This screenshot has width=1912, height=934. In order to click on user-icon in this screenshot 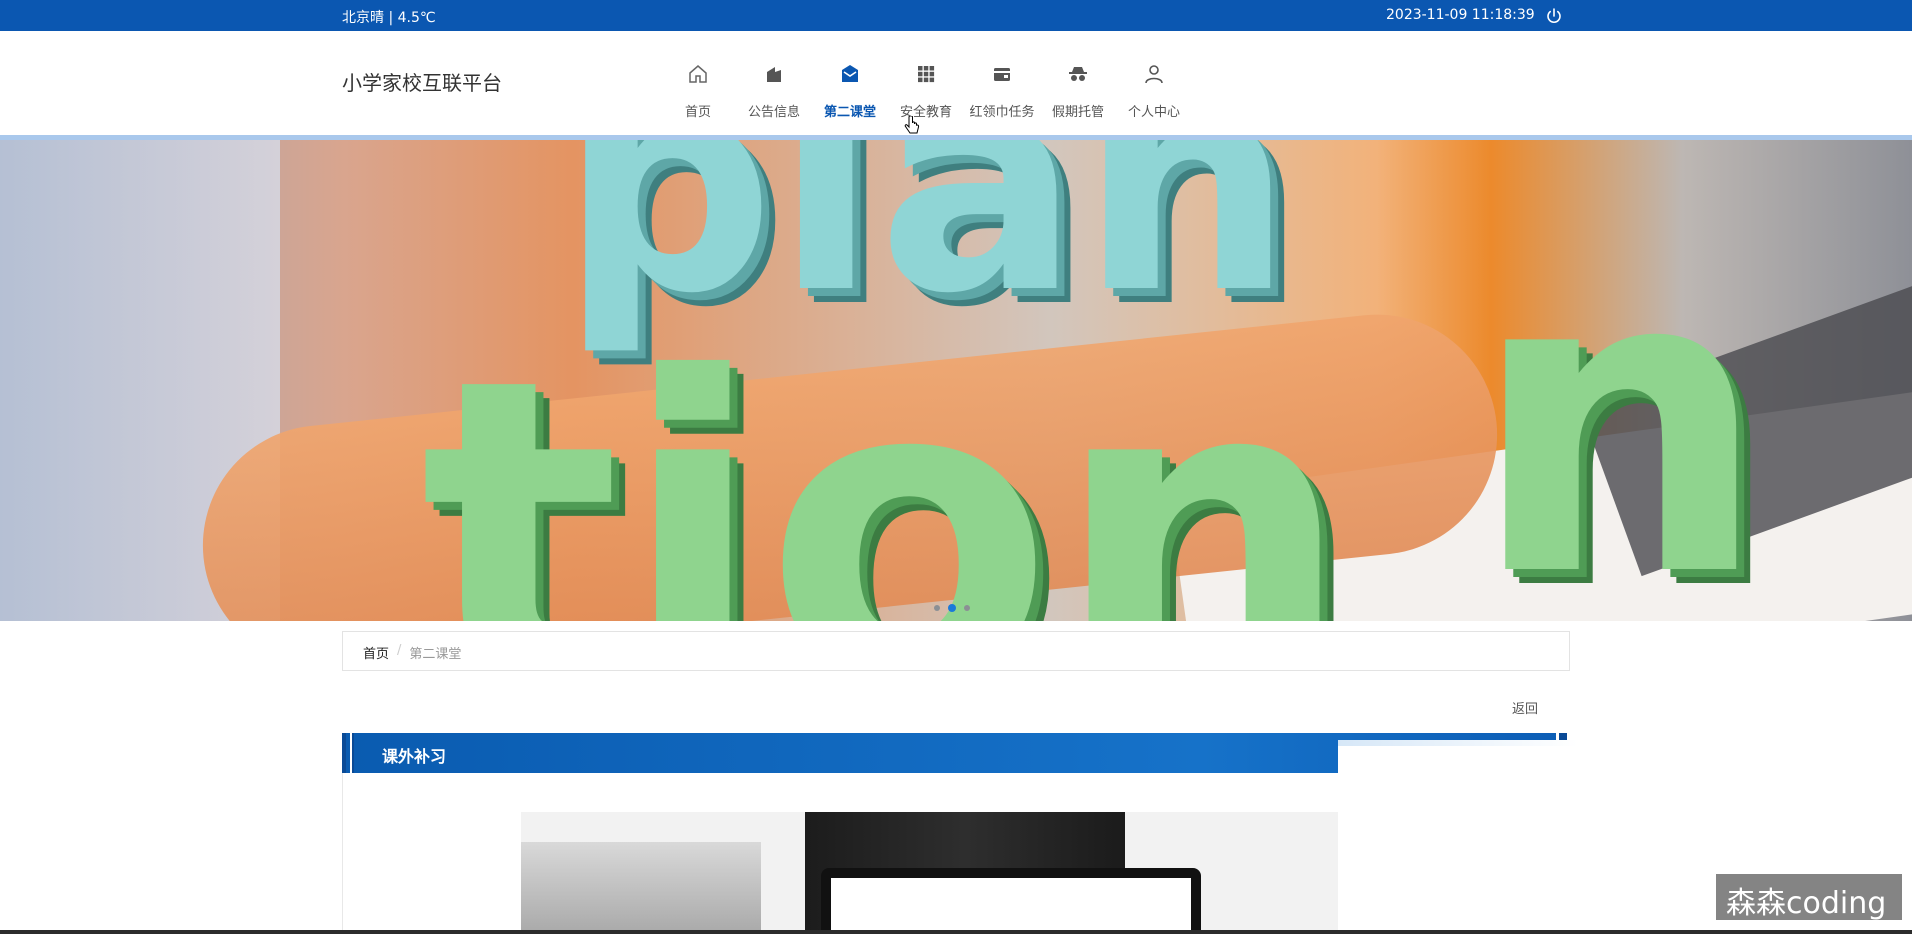, I will do `click(1154, 74)`.